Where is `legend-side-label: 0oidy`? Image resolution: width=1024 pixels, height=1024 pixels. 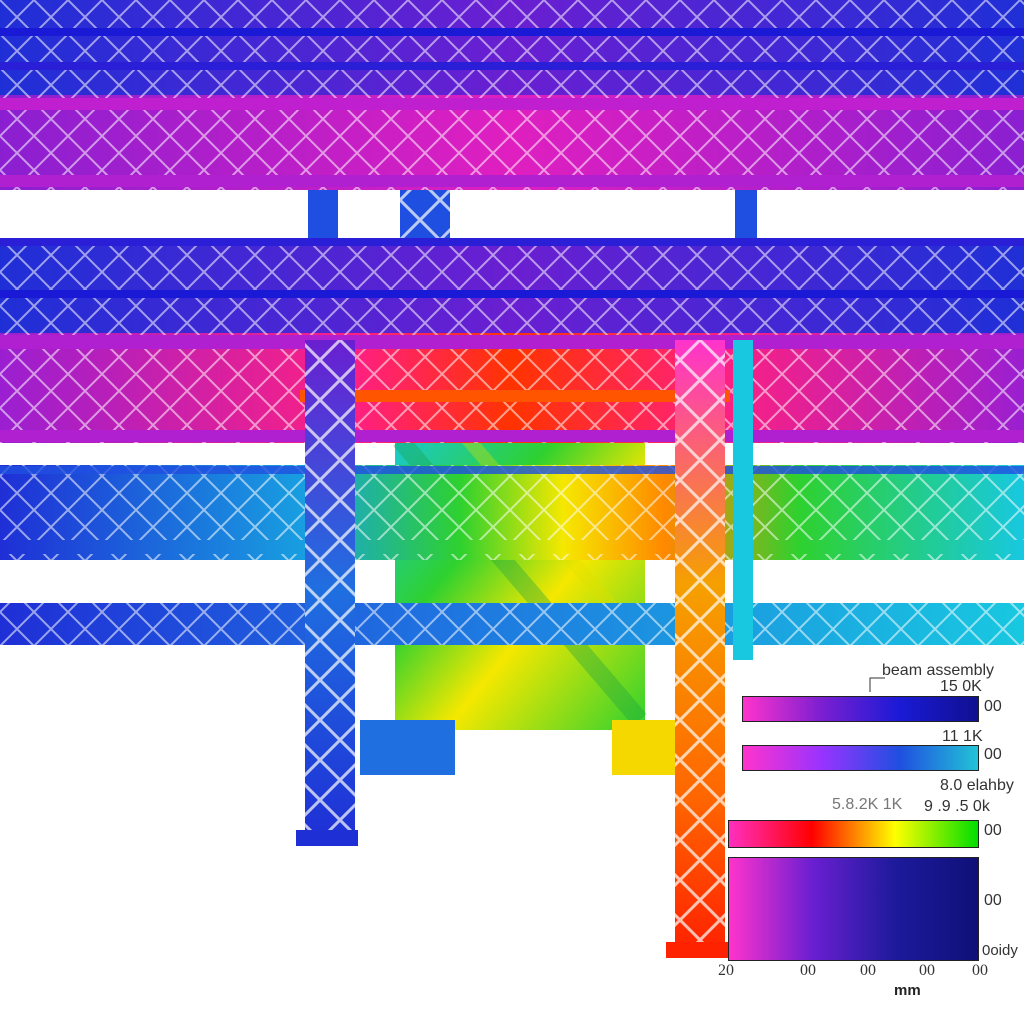 legend-side-label: 0oidy is located at coordinates (1000, 950).